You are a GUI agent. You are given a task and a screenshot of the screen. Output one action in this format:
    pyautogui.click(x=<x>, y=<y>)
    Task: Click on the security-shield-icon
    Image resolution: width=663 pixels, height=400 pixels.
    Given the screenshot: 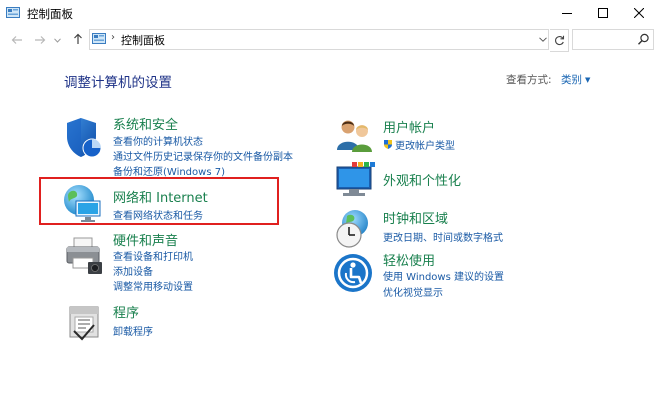 What is the action you would take?
    pyautogui.click(x=83, y=138)
    